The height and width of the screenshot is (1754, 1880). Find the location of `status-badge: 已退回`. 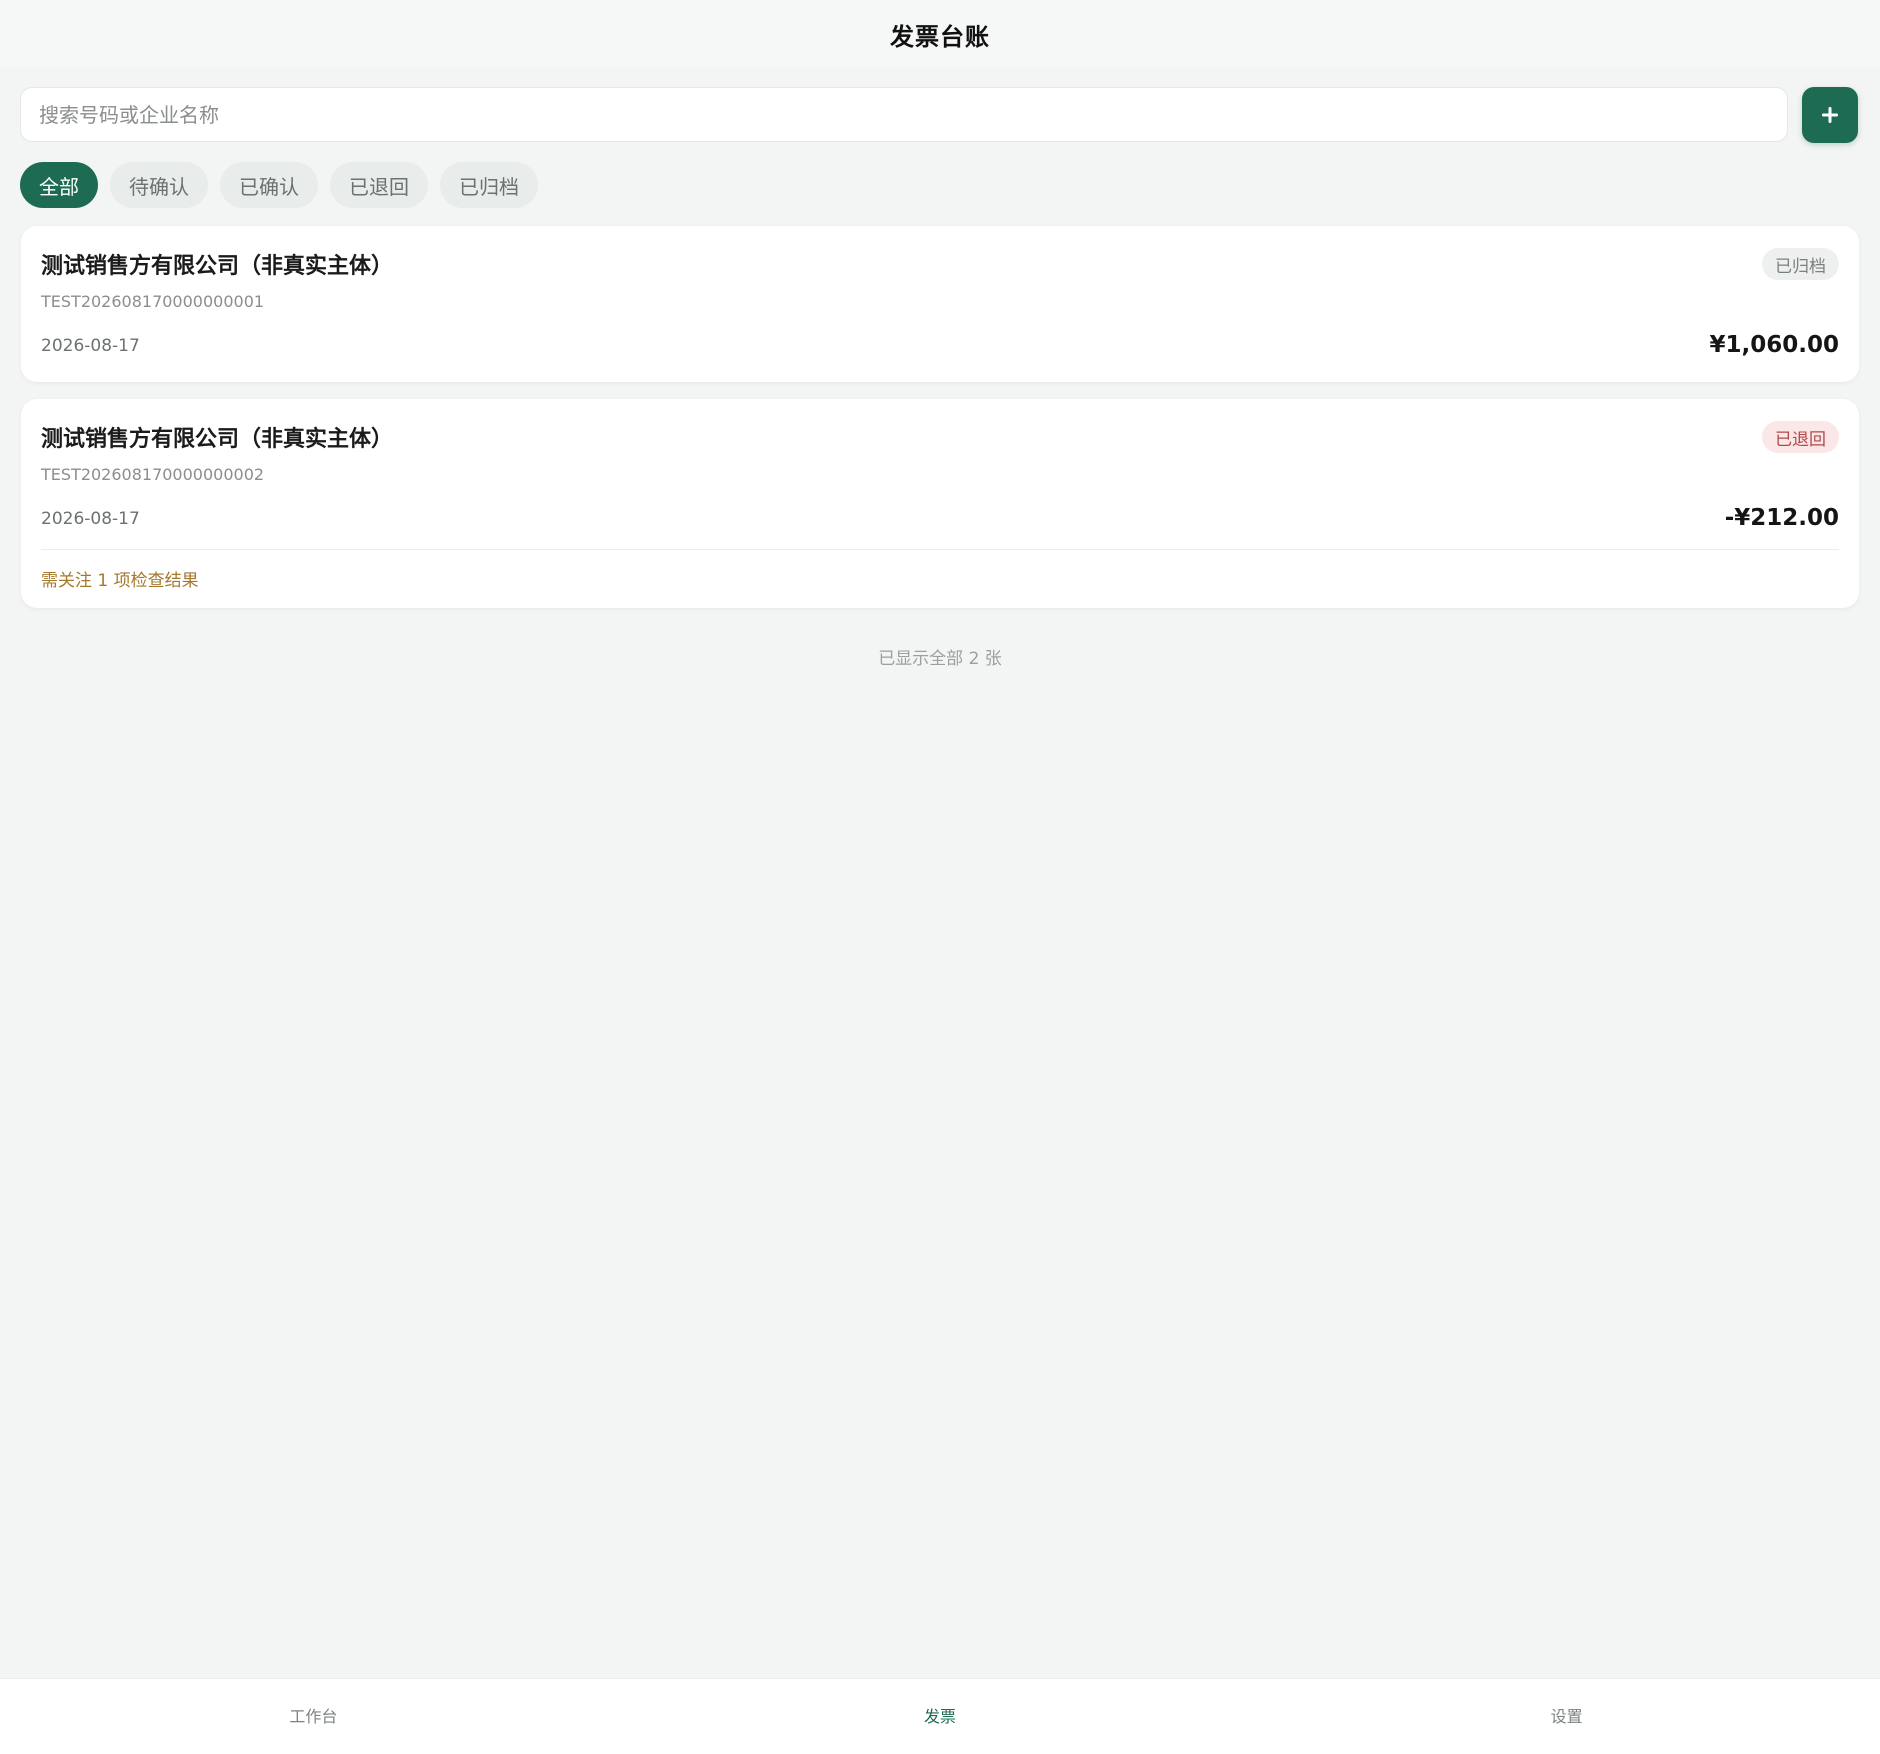

status-badge: 已退回 is located at coordinates (1800, 437).